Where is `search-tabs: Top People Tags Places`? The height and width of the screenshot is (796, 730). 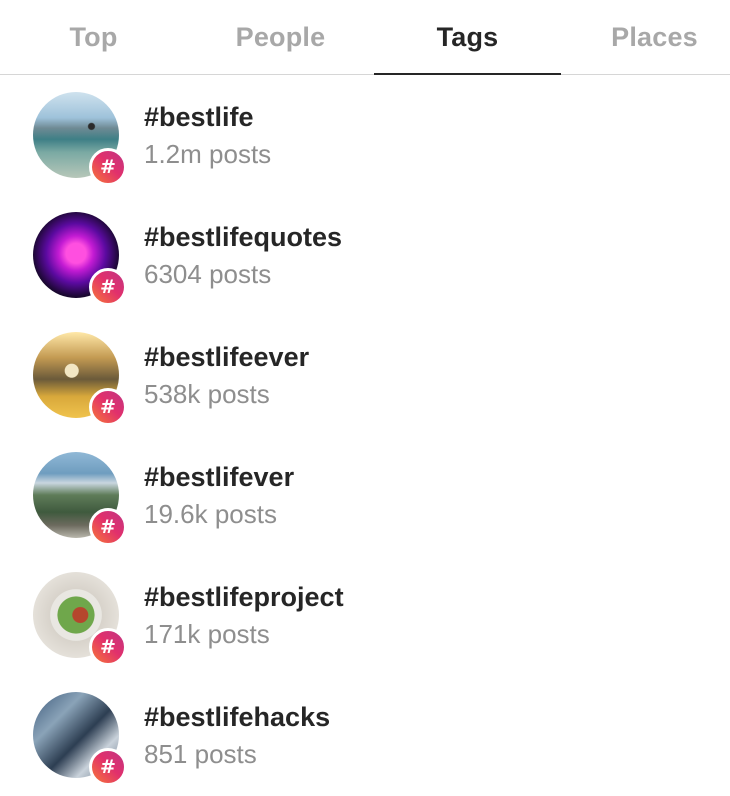
search-tabs: Top People Tags Places is located at coordinates (365, 37).